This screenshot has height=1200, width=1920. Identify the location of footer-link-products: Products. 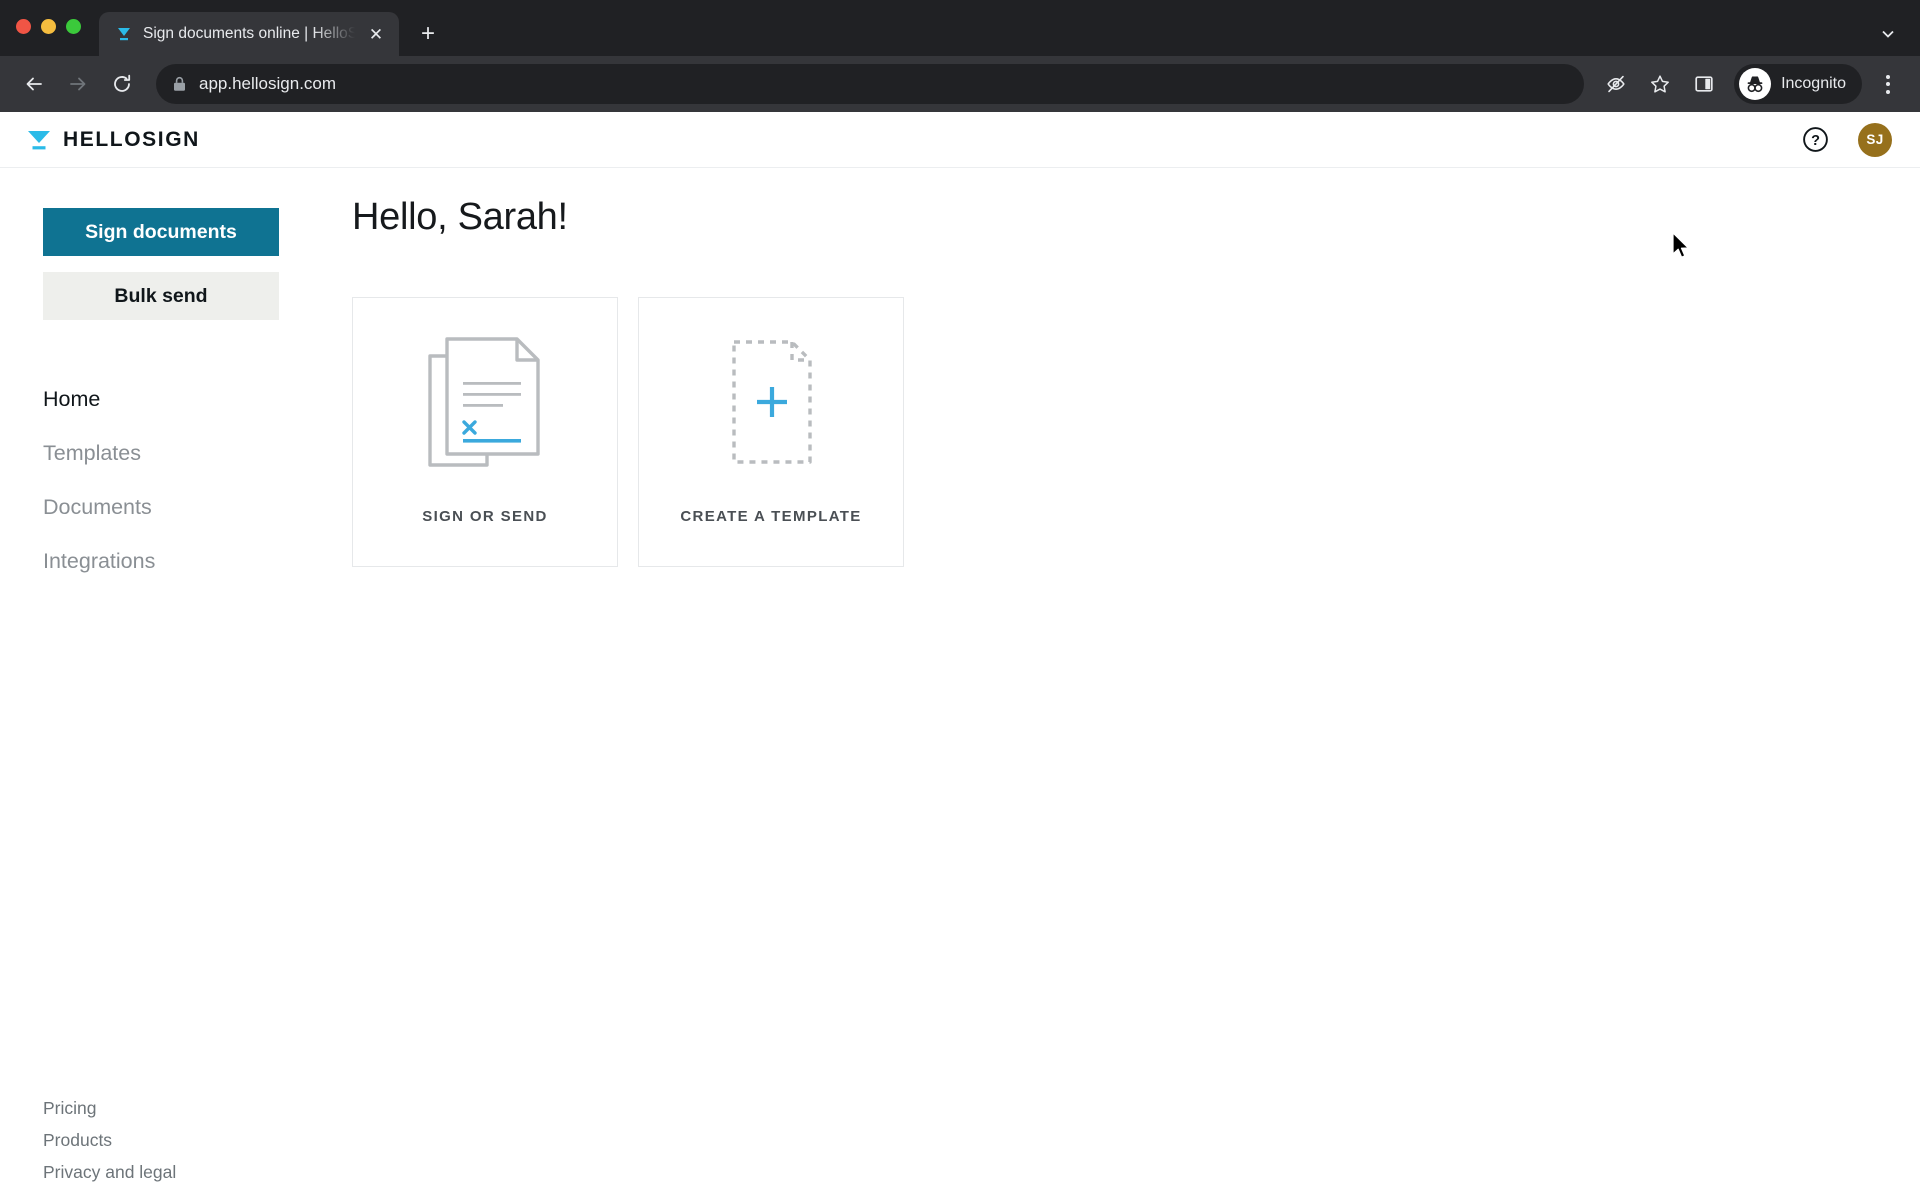
(109, 1140).